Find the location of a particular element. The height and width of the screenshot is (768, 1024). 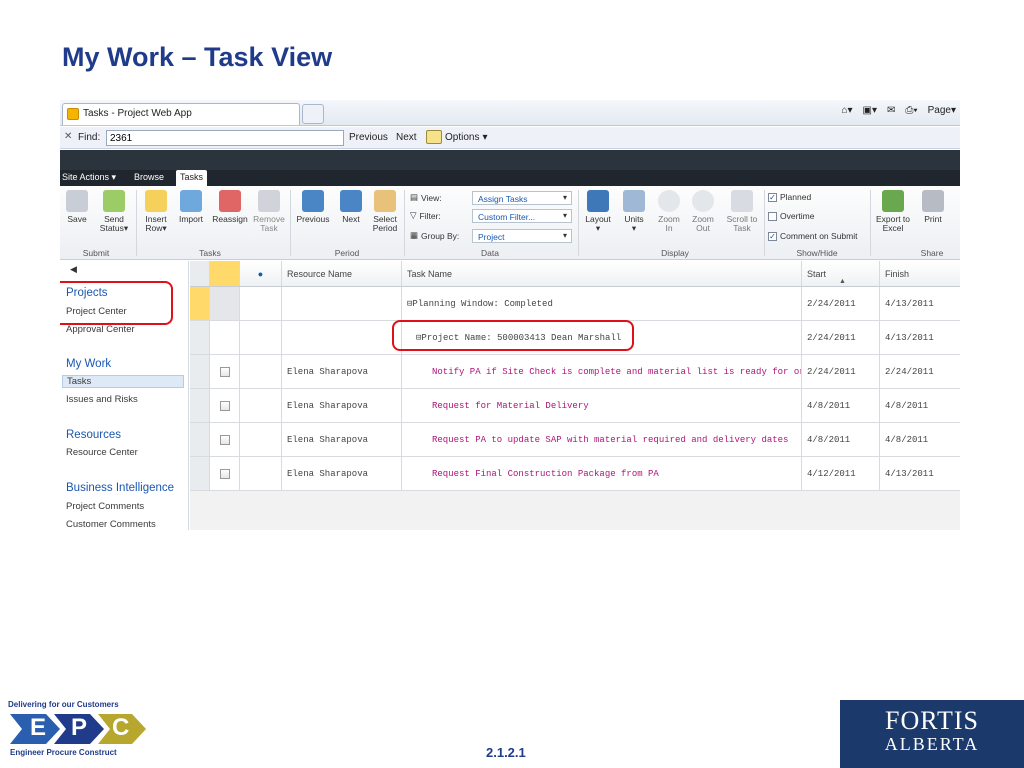

find-bar: ✕ Find: Previous Next Options▾ is located at coordinates (510, 138).